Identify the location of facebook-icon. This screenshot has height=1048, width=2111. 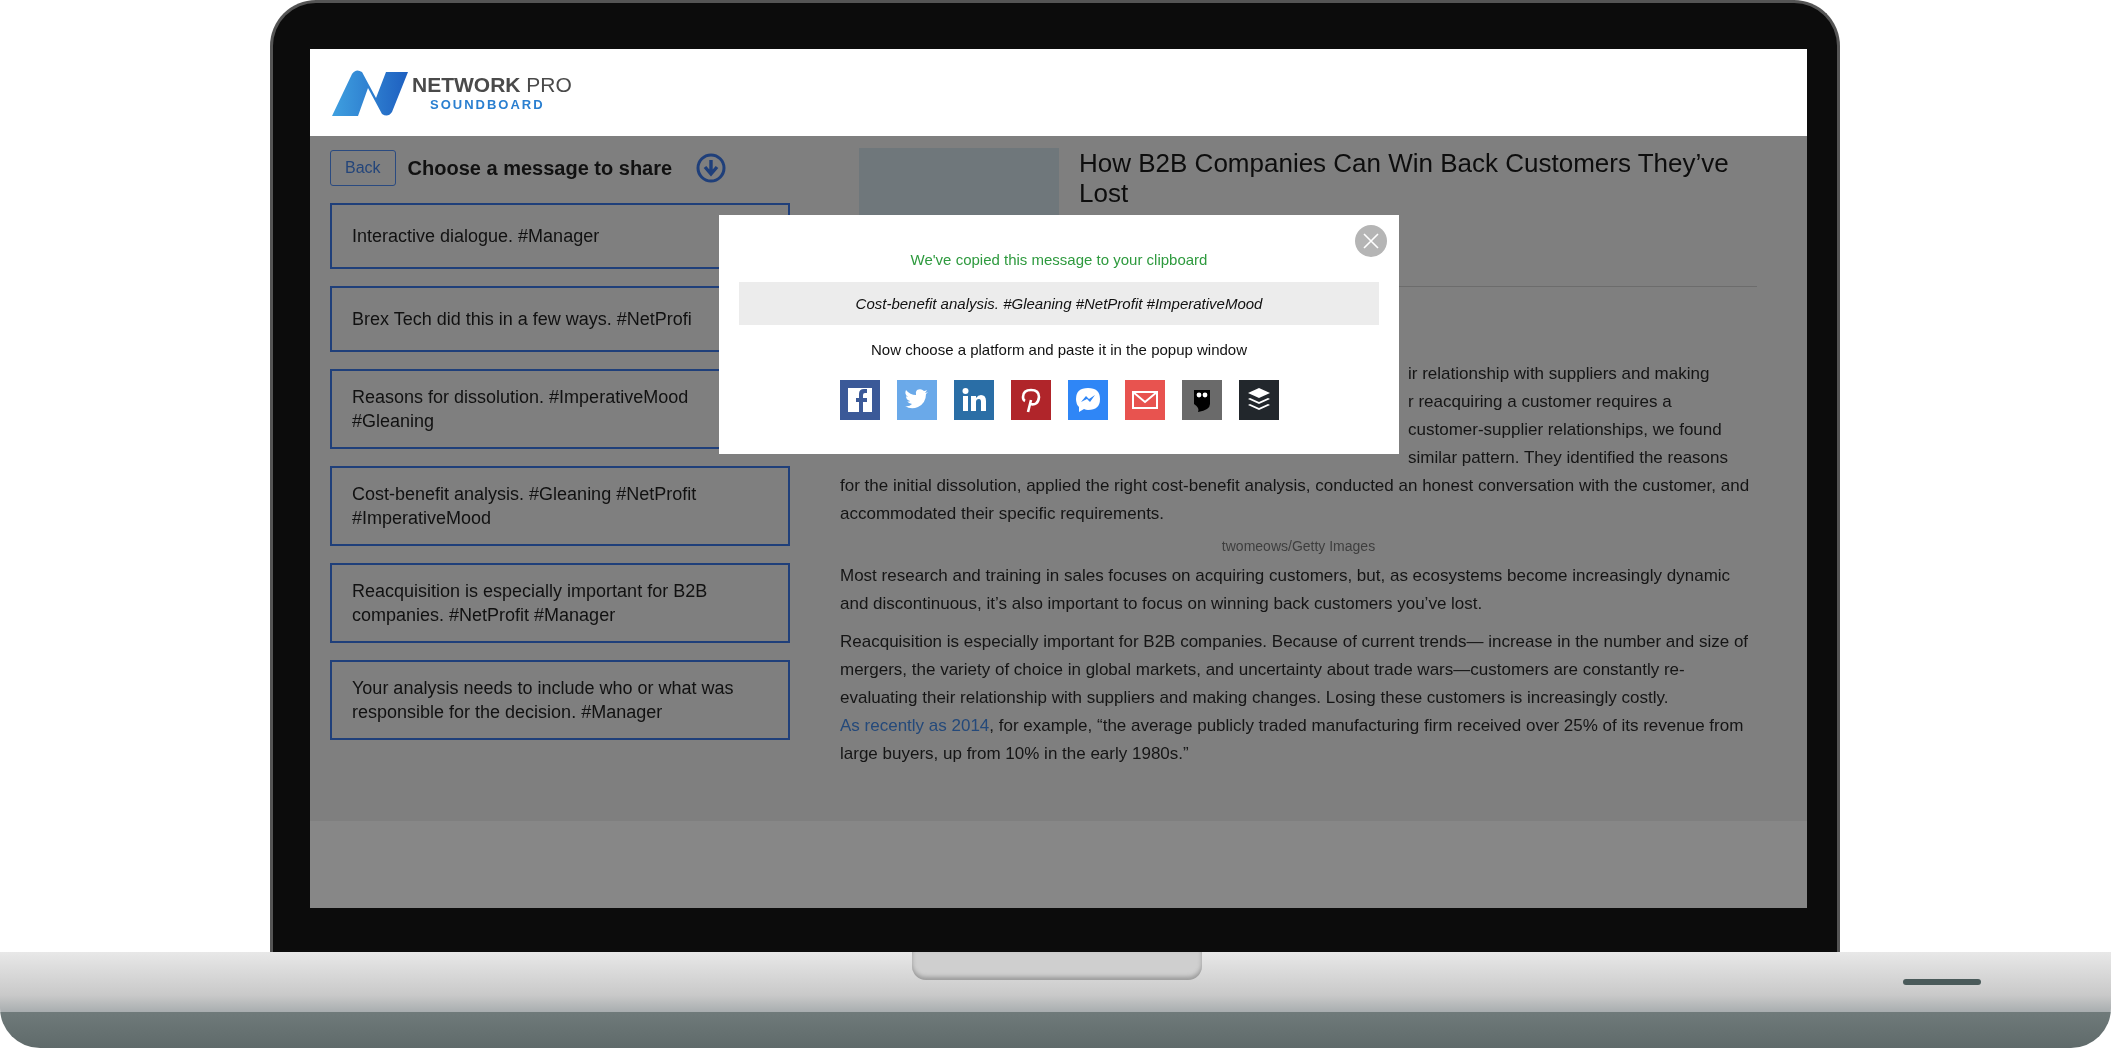
(859, 400).